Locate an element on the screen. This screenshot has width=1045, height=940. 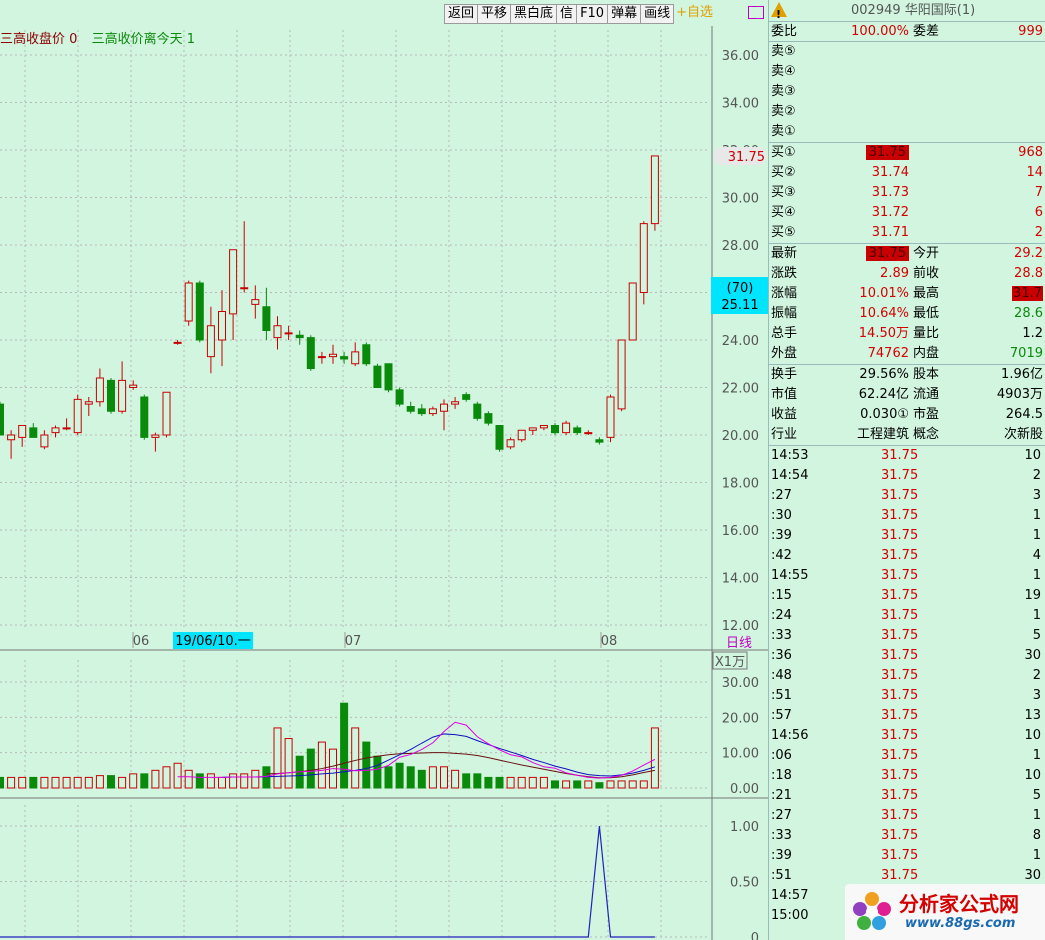
quote-label: 最新 is located at coordinates (784, 253).